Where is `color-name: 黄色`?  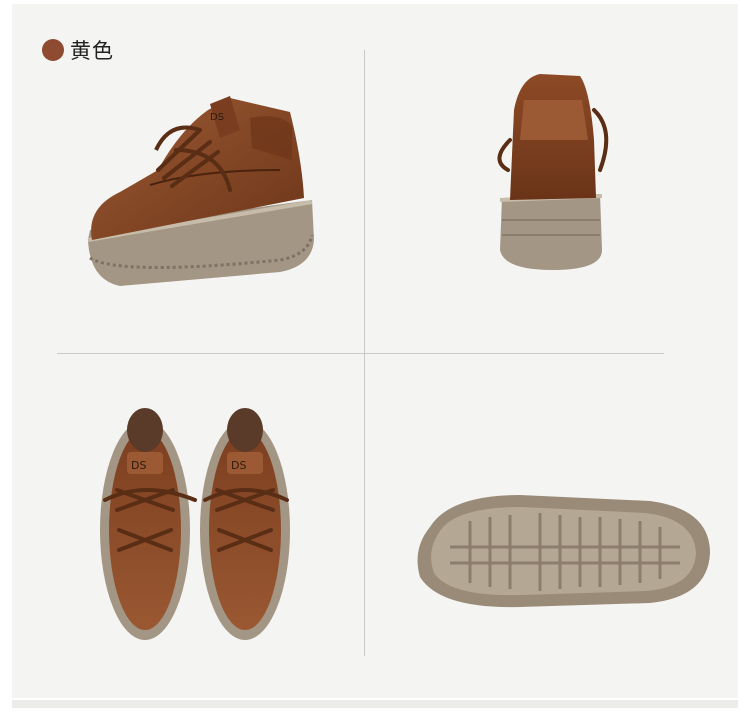
color-name: 黄色 is located at coordinates (92, 51).